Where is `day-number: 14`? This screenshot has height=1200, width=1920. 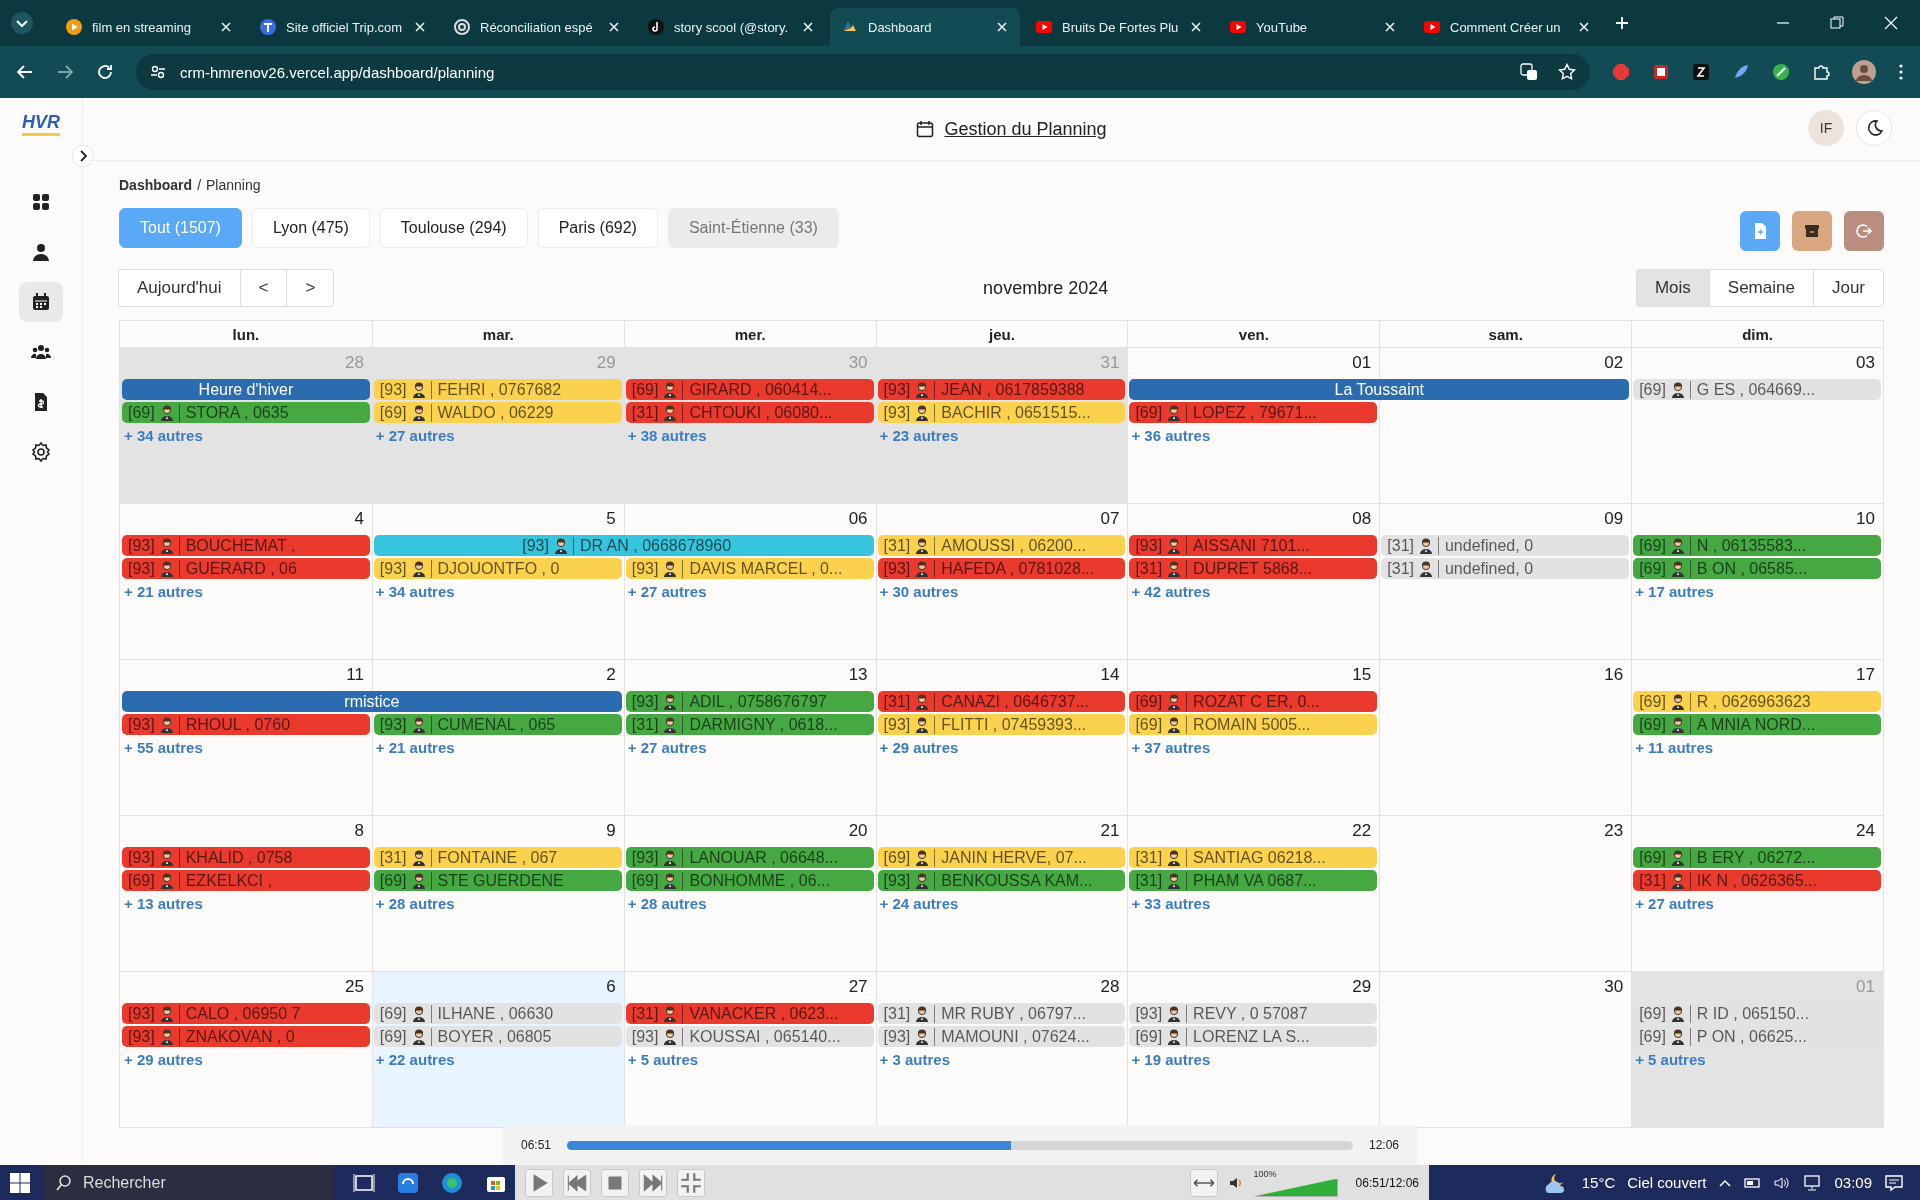 day-number: 14 is located at coordinates (1002, 675).